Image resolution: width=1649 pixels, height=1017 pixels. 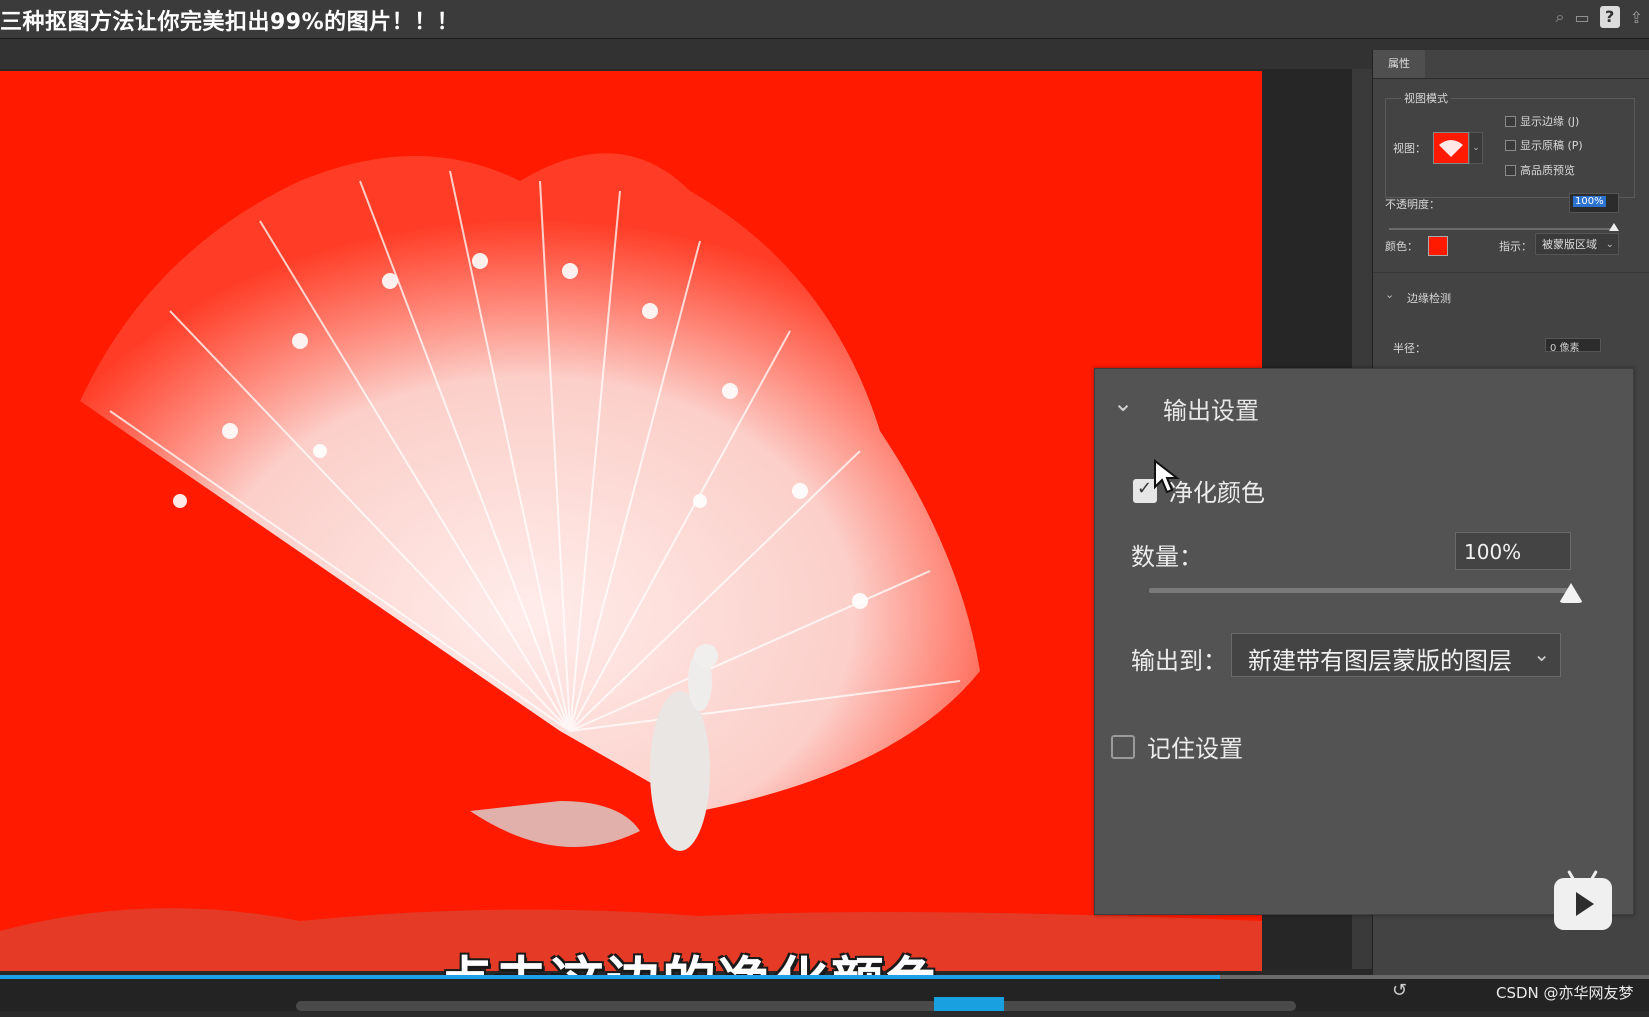 What do you see at coordinates (1451, 148) in the screenshot?
I see `view-thumbnail` at bounding box center [1451, 148].